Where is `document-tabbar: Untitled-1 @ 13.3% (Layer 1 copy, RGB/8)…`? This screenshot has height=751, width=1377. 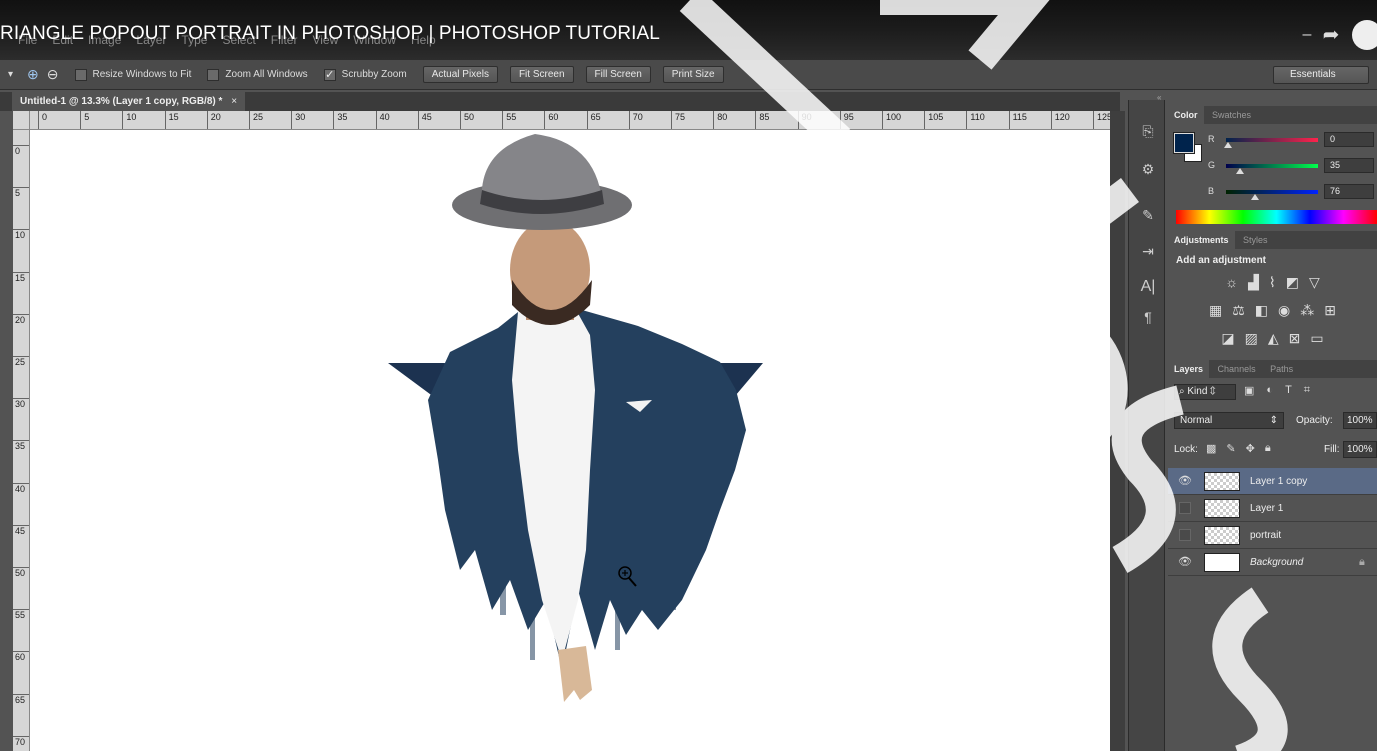 document-tabbar: Untitled-1 @ 13.3% (Layer 1 copy, RGB/8)… is located at coordinates (560, 101).